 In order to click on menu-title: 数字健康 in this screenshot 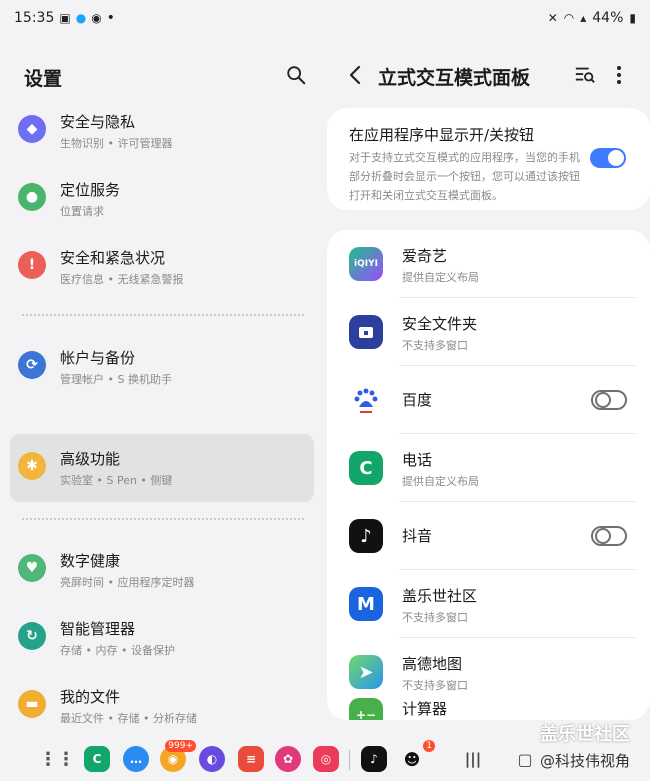, I will do `click(90, 561)`.